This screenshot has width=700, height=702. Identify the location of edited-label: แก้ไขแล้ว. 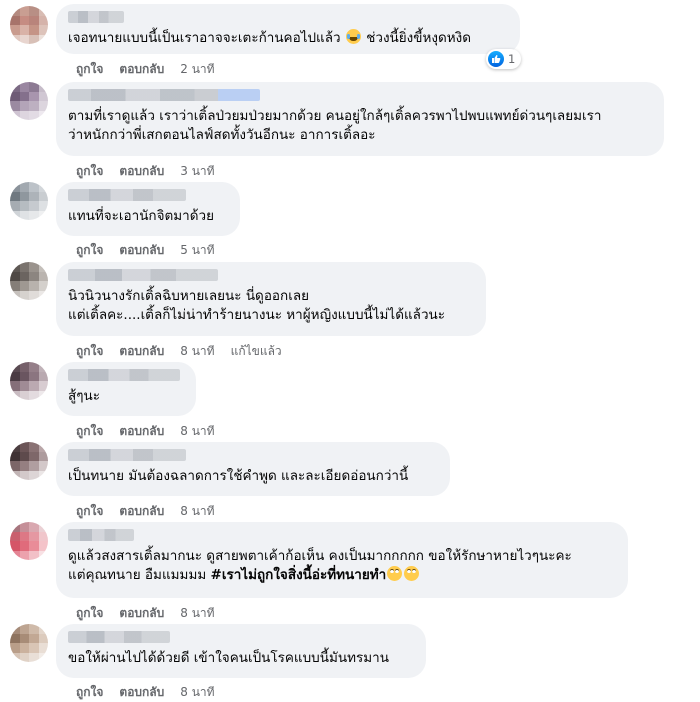
(256, 351).